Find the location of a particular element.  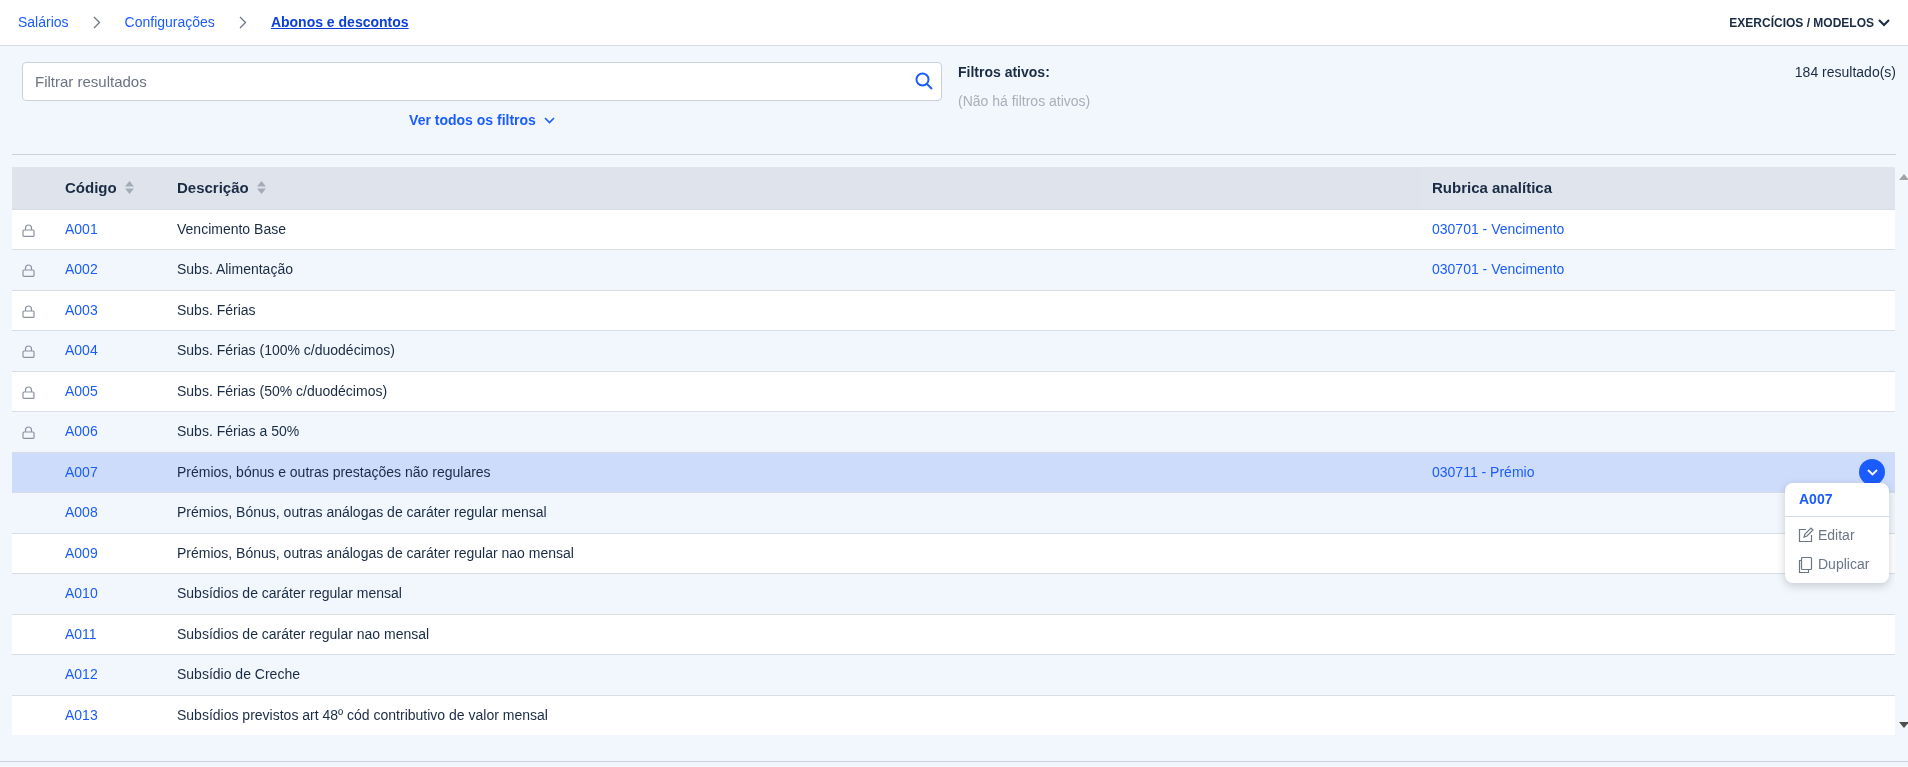

code-link: A002 is located at coordinates (81, 269).